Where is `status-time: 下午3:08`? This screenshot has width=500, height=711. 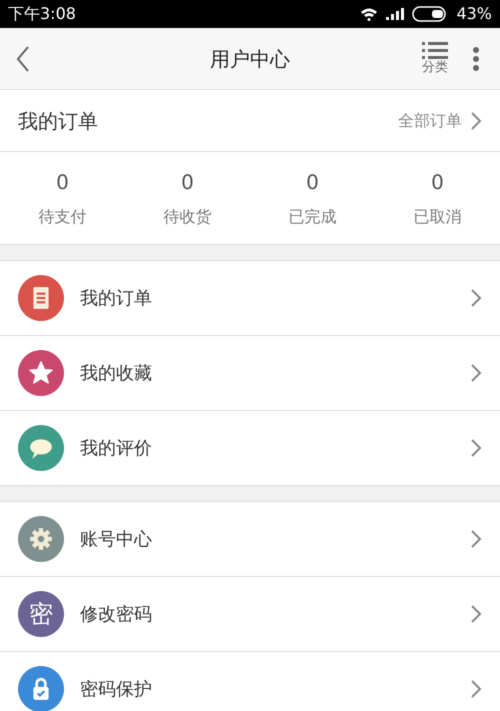 status-time: 下午3:08 is located at coordinates (42, 14).